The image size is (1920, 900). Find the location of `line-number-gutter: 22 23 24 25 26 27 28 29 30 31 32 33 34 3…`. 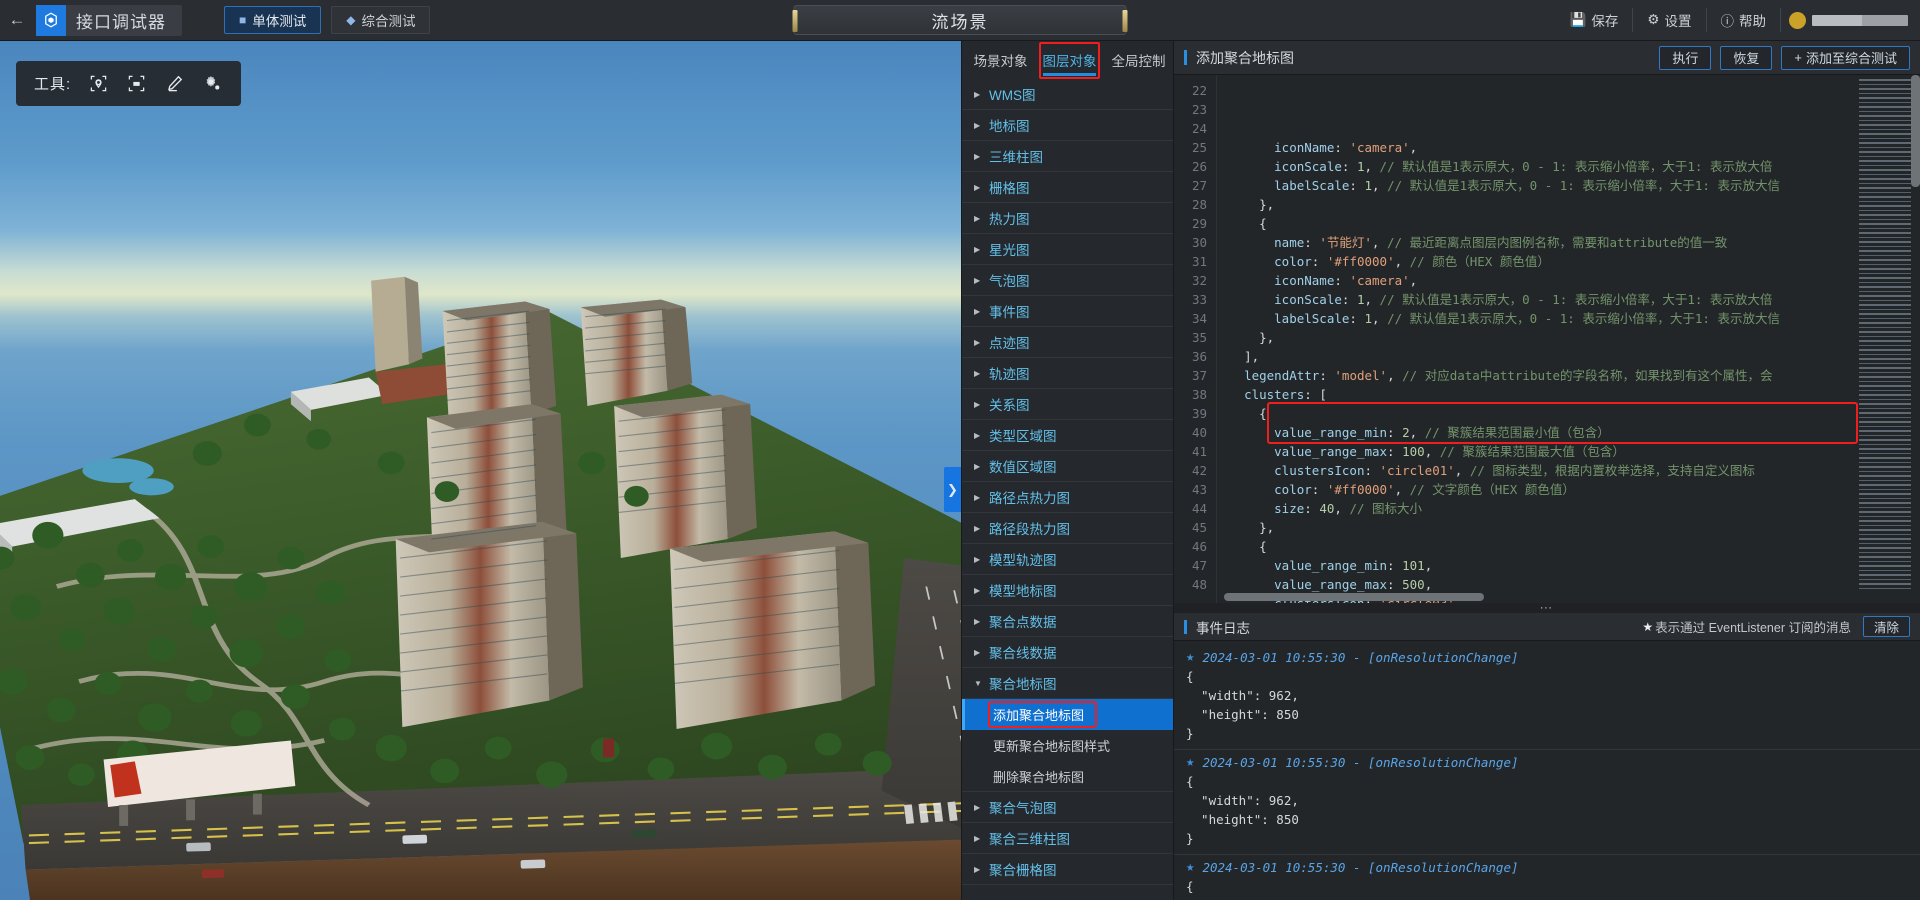

line-number-gutter: 22 23 24 25 26 27 28 29 30 31 32 33 34 3… is located at coordinates (1195, 339).